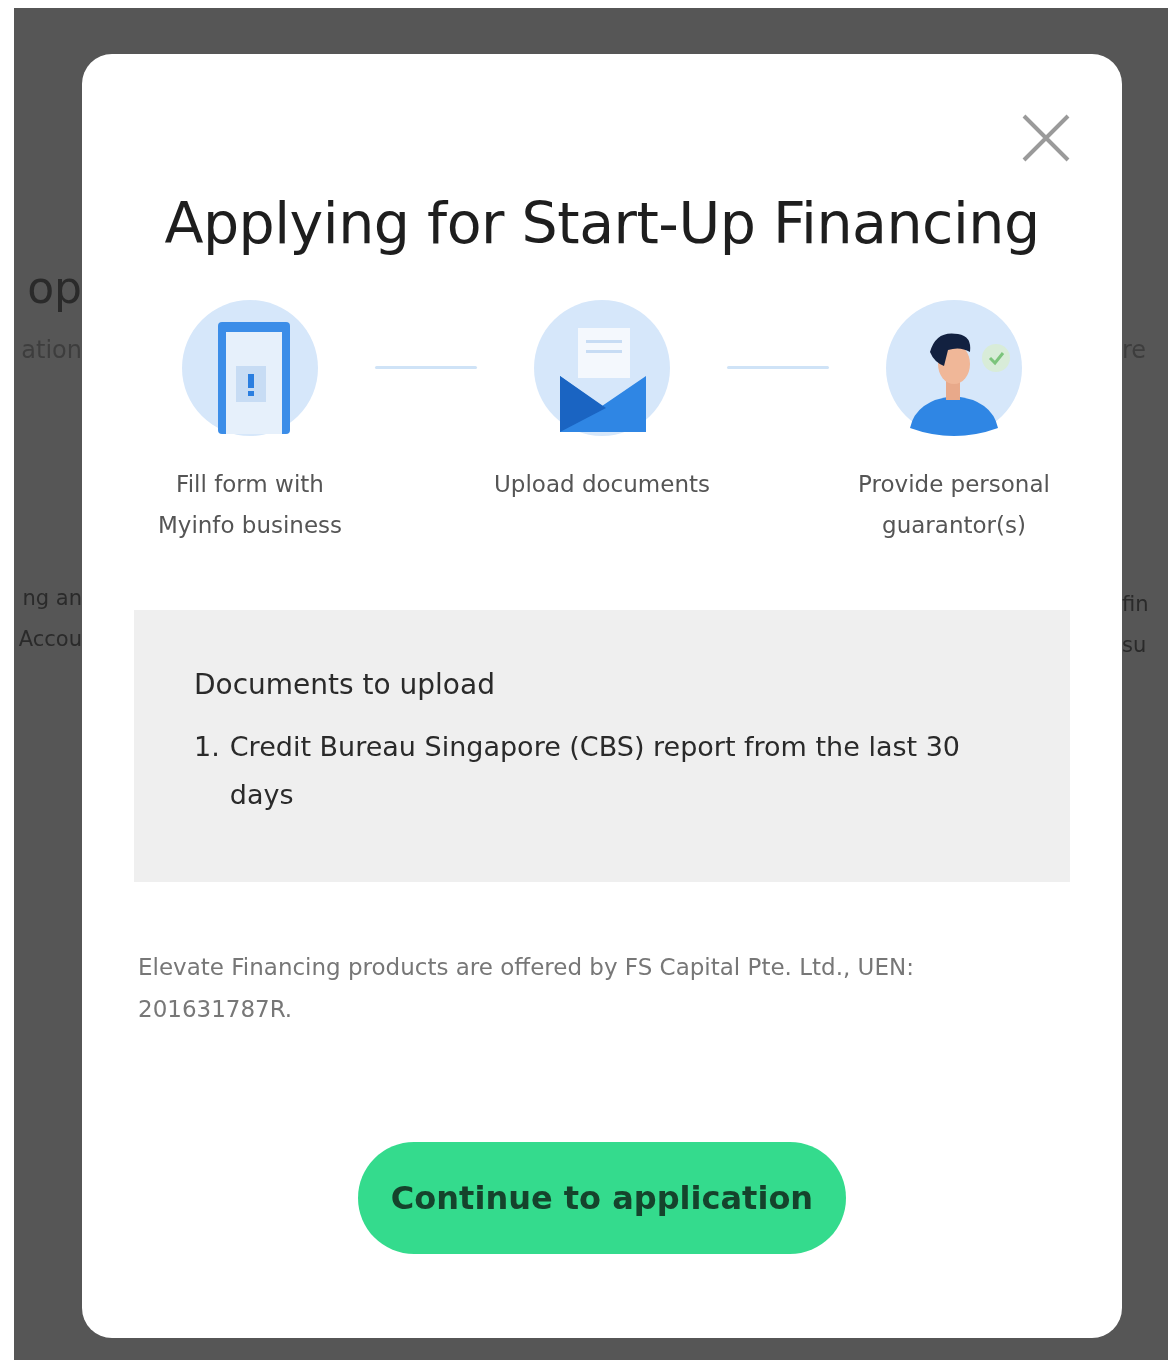 This screenshot has width=1168, height=1360. I want to click on continue-button: Continue to application, so click(602, 1198).